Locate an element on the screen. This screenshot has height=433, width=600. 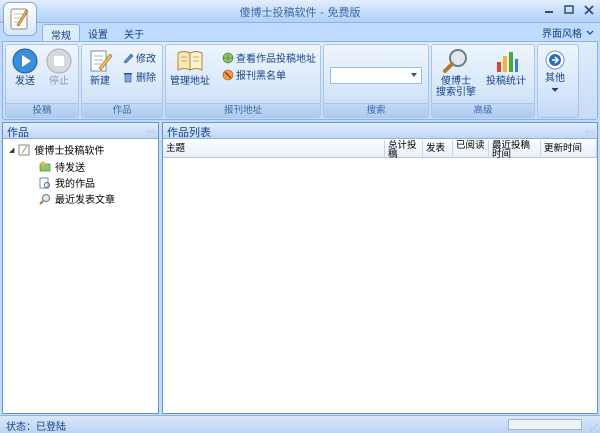
send-label: 发送 is located at coordinates (25, 81).